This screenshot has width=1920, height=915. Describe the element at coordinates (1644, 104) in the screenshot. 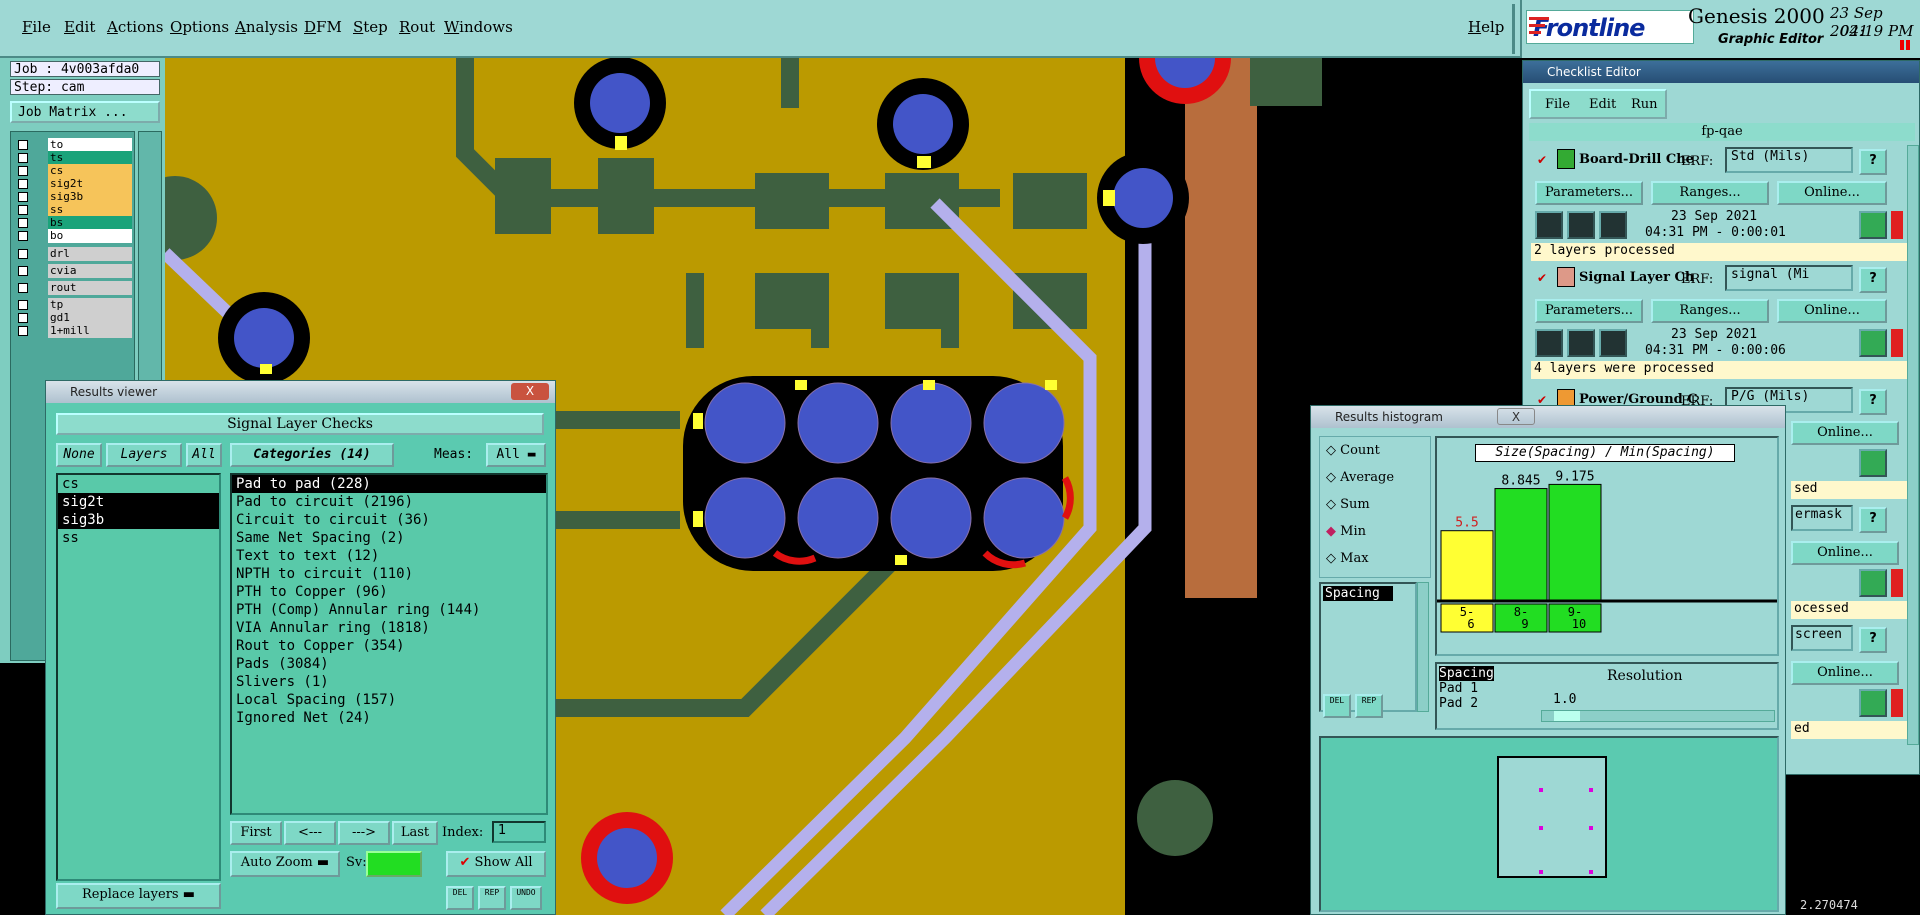

I see `checklist-menu-run: Run` at that location.